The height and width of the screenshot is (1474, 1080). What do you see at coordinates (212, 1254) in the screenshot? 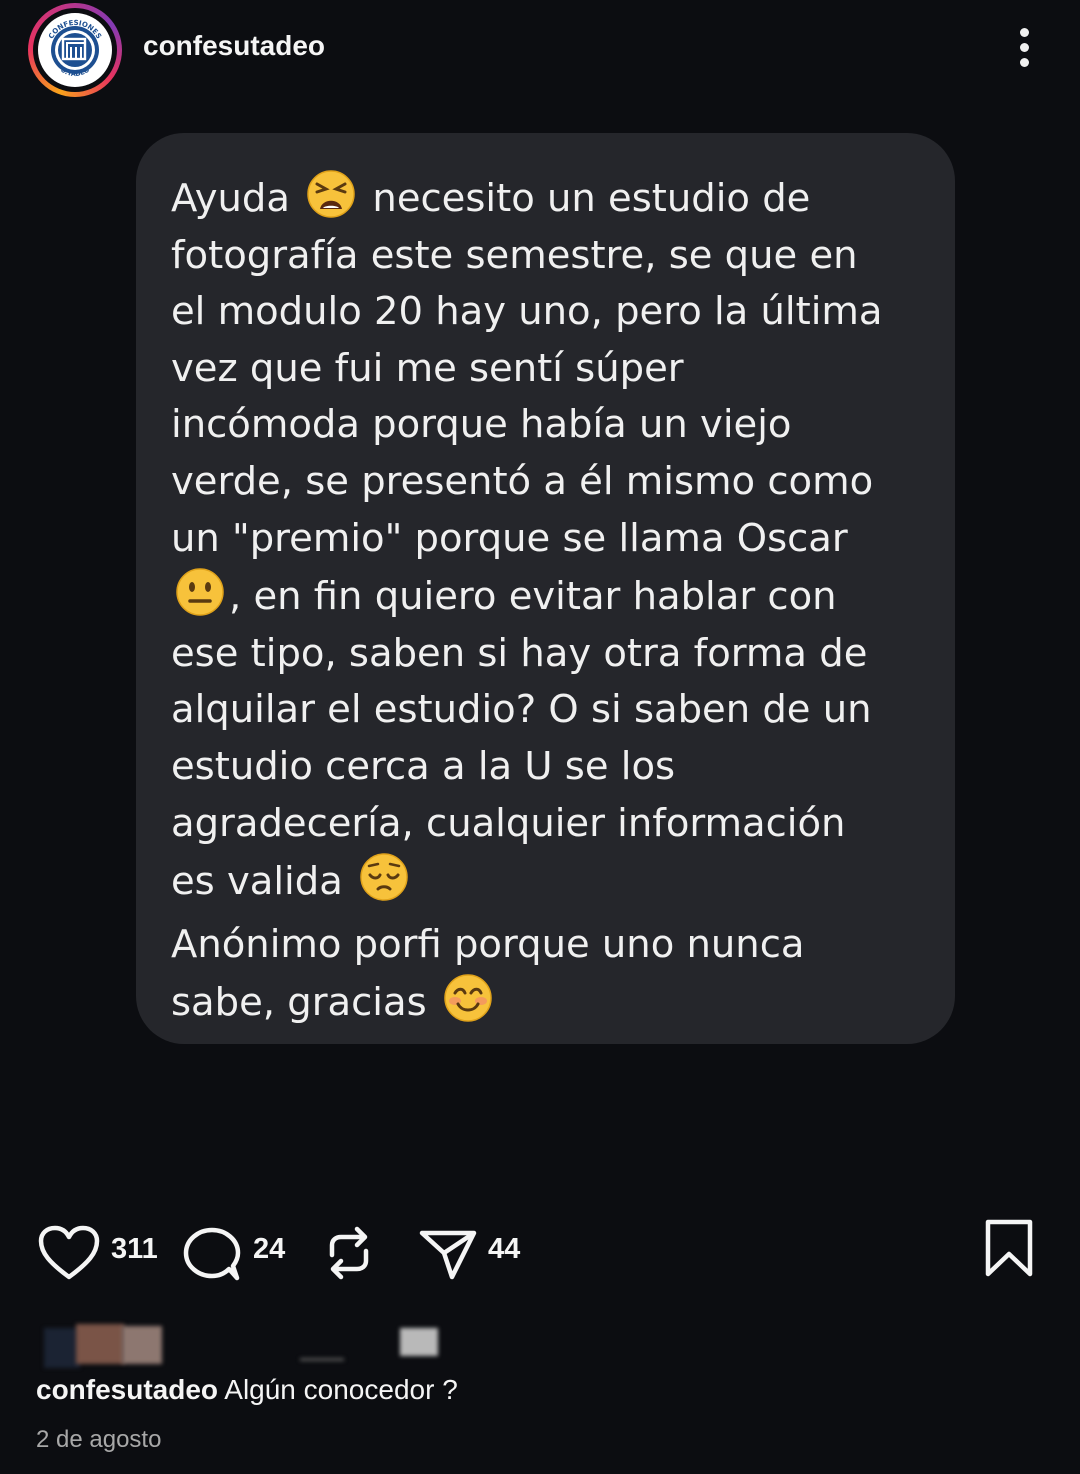
I see `comment-icon` at bounding box center [212, 1254].